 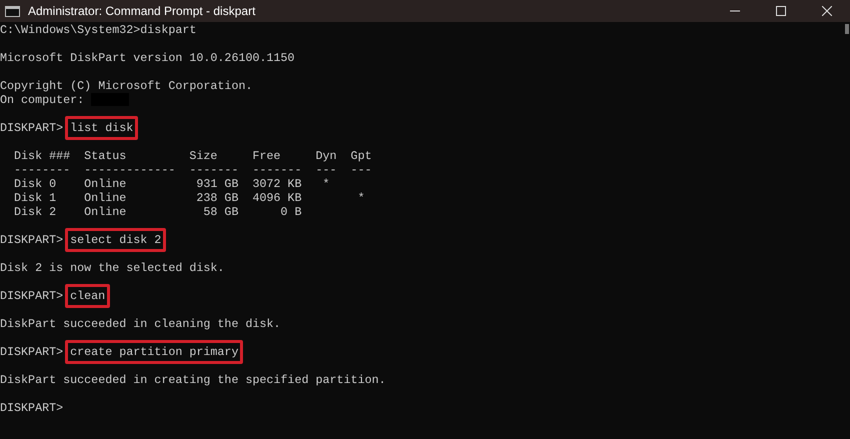 What do you see at coordinates (140, 324) in the screenshot?
I see `output-line: DiskPart succeeded in cleaning the disk.` at bounding box center [140, 324].